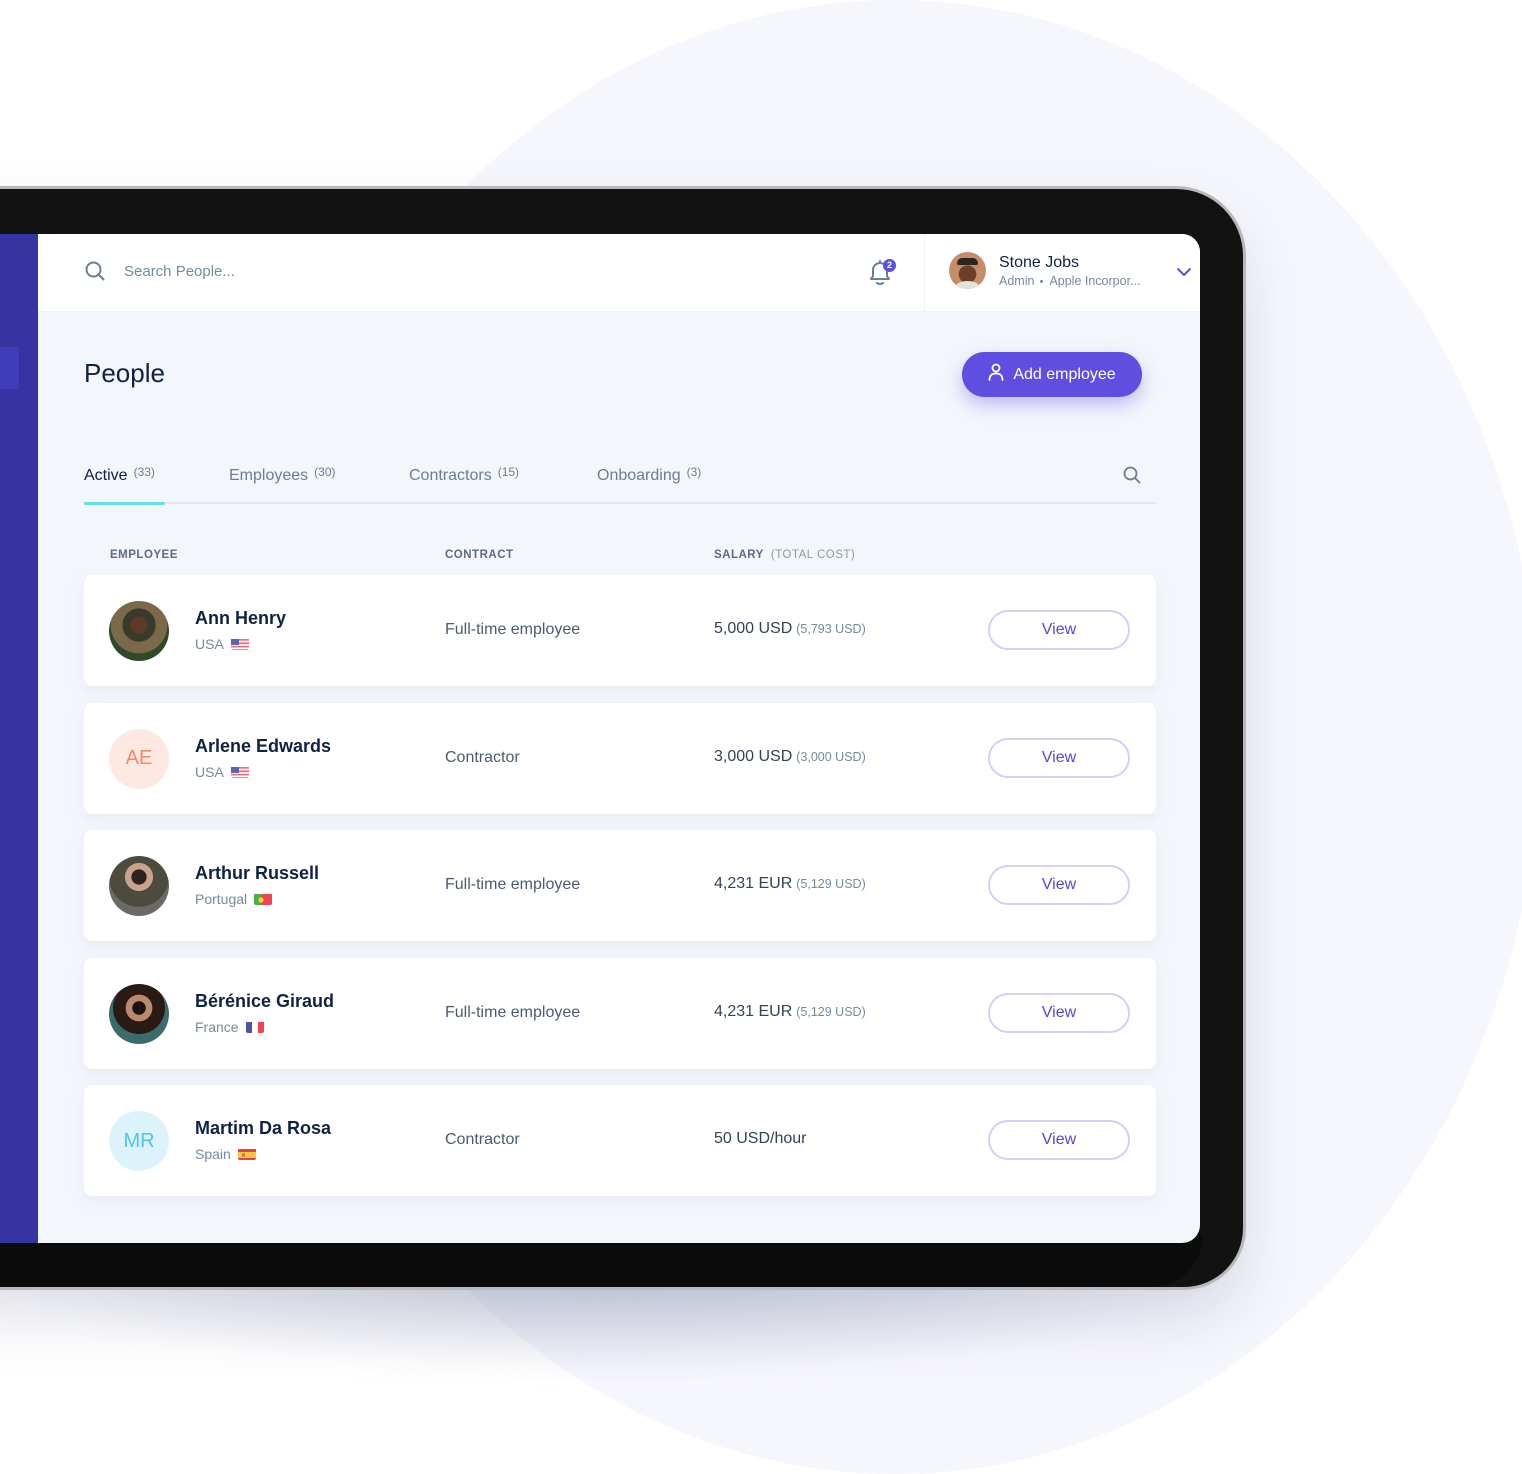 The height and width of the screenshot is (1474, 1522). What do you see at coordinates (739, 555) in the screenshot?
I see `salary-label: SALARY` at bounding box center [739, 555].